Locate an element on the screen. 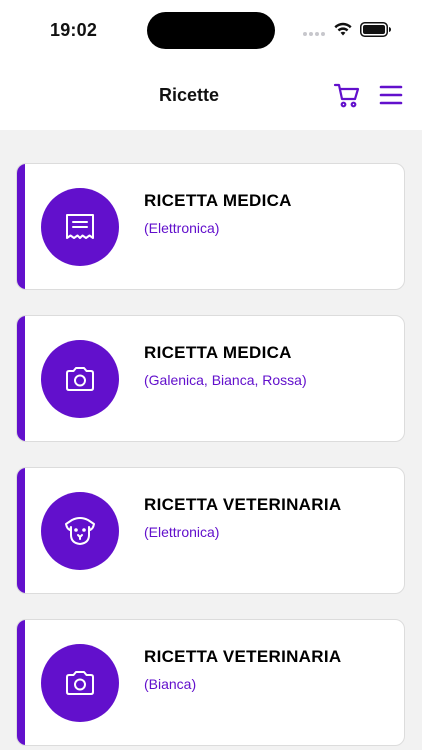  page-title: Ricette is located at coordinates (189, 95).